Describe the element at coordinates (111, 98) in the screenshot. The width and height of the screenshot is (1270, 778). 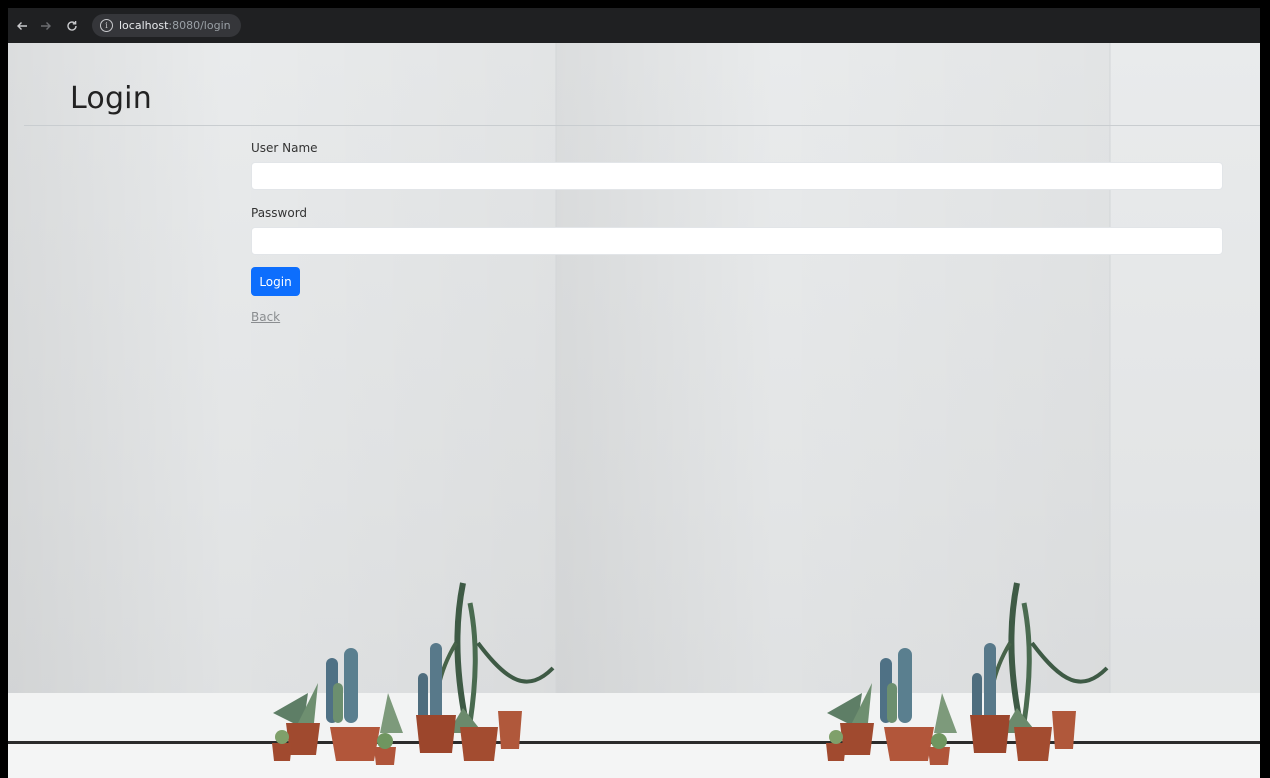
I see `page-title: Login` at that location.